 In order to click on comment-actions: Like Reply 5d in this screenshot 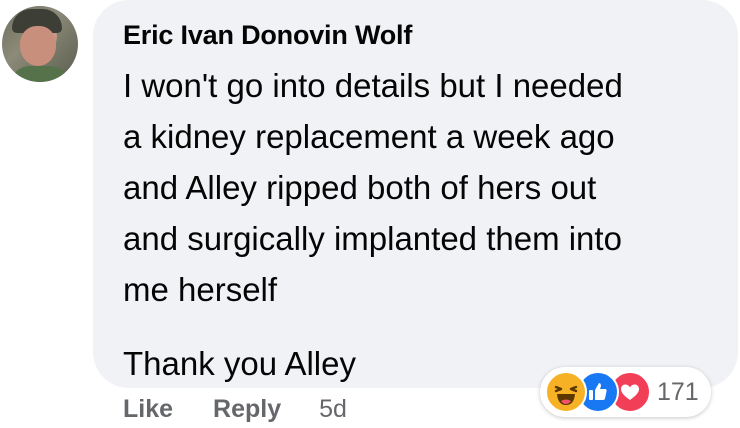, I will do `click(235, 409)`.